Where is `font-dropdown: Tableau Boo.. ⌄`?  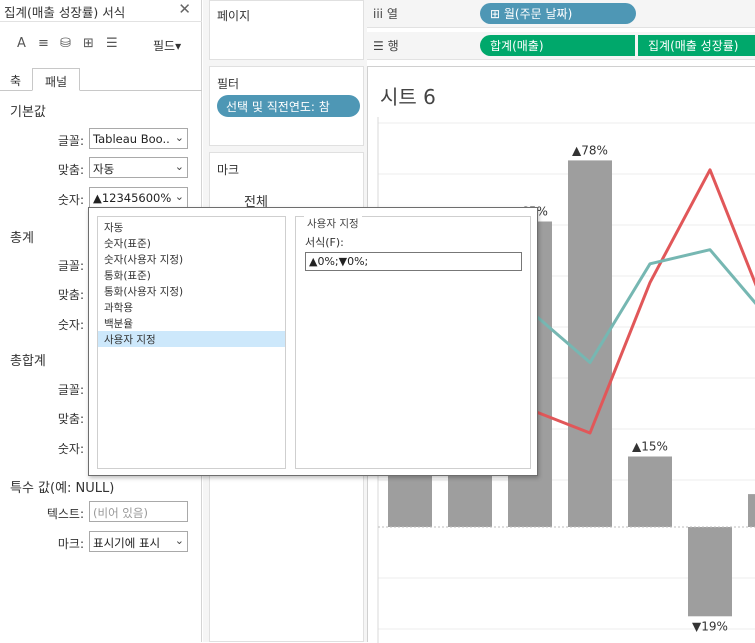
font-dropdown: Tableau Boo.. ⌄ is located at coordinates (138, 138).